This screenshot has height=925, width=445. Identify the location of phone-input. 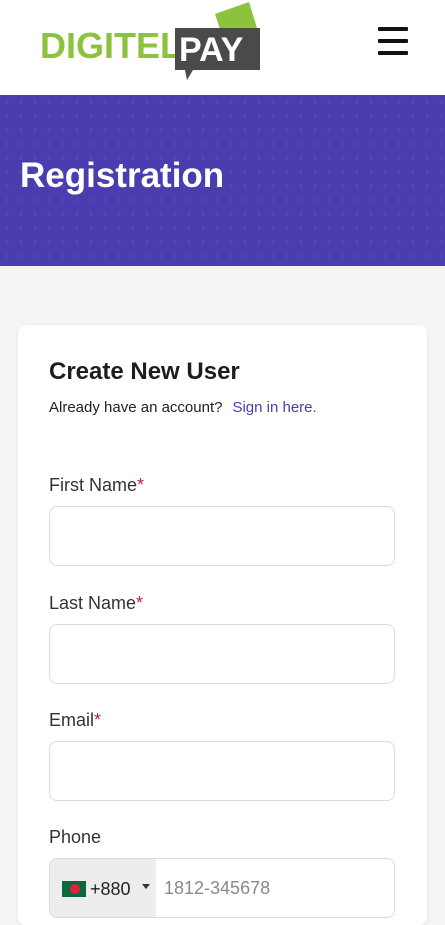
(275, 888).